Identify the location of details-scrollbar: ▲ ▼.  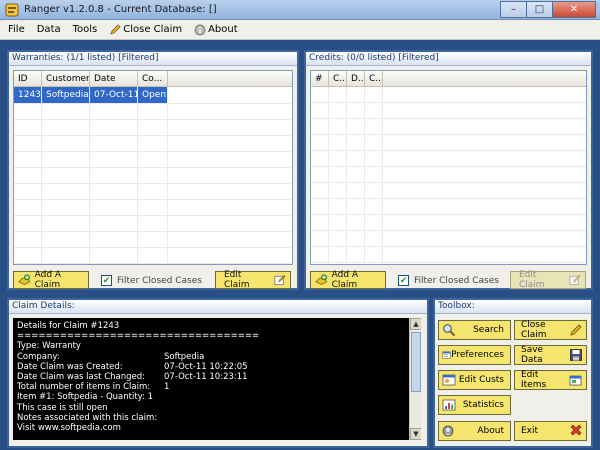
(415, 379).